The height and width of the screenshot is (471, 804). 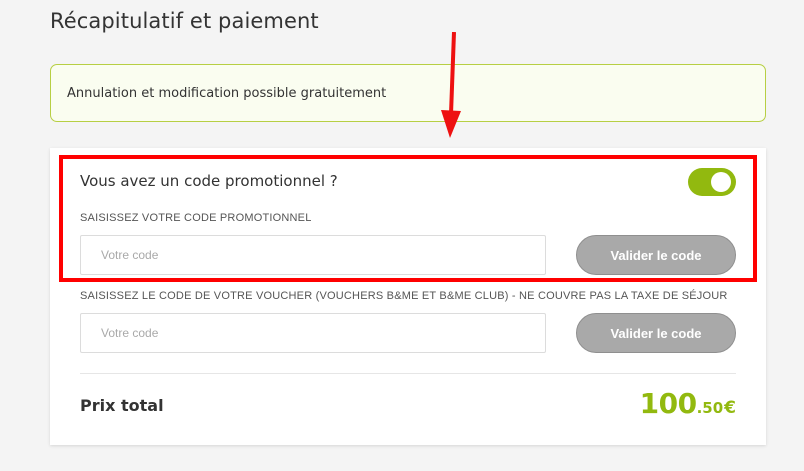 I want to click on total-price-label: Prix total, so click(x=122, y=405).